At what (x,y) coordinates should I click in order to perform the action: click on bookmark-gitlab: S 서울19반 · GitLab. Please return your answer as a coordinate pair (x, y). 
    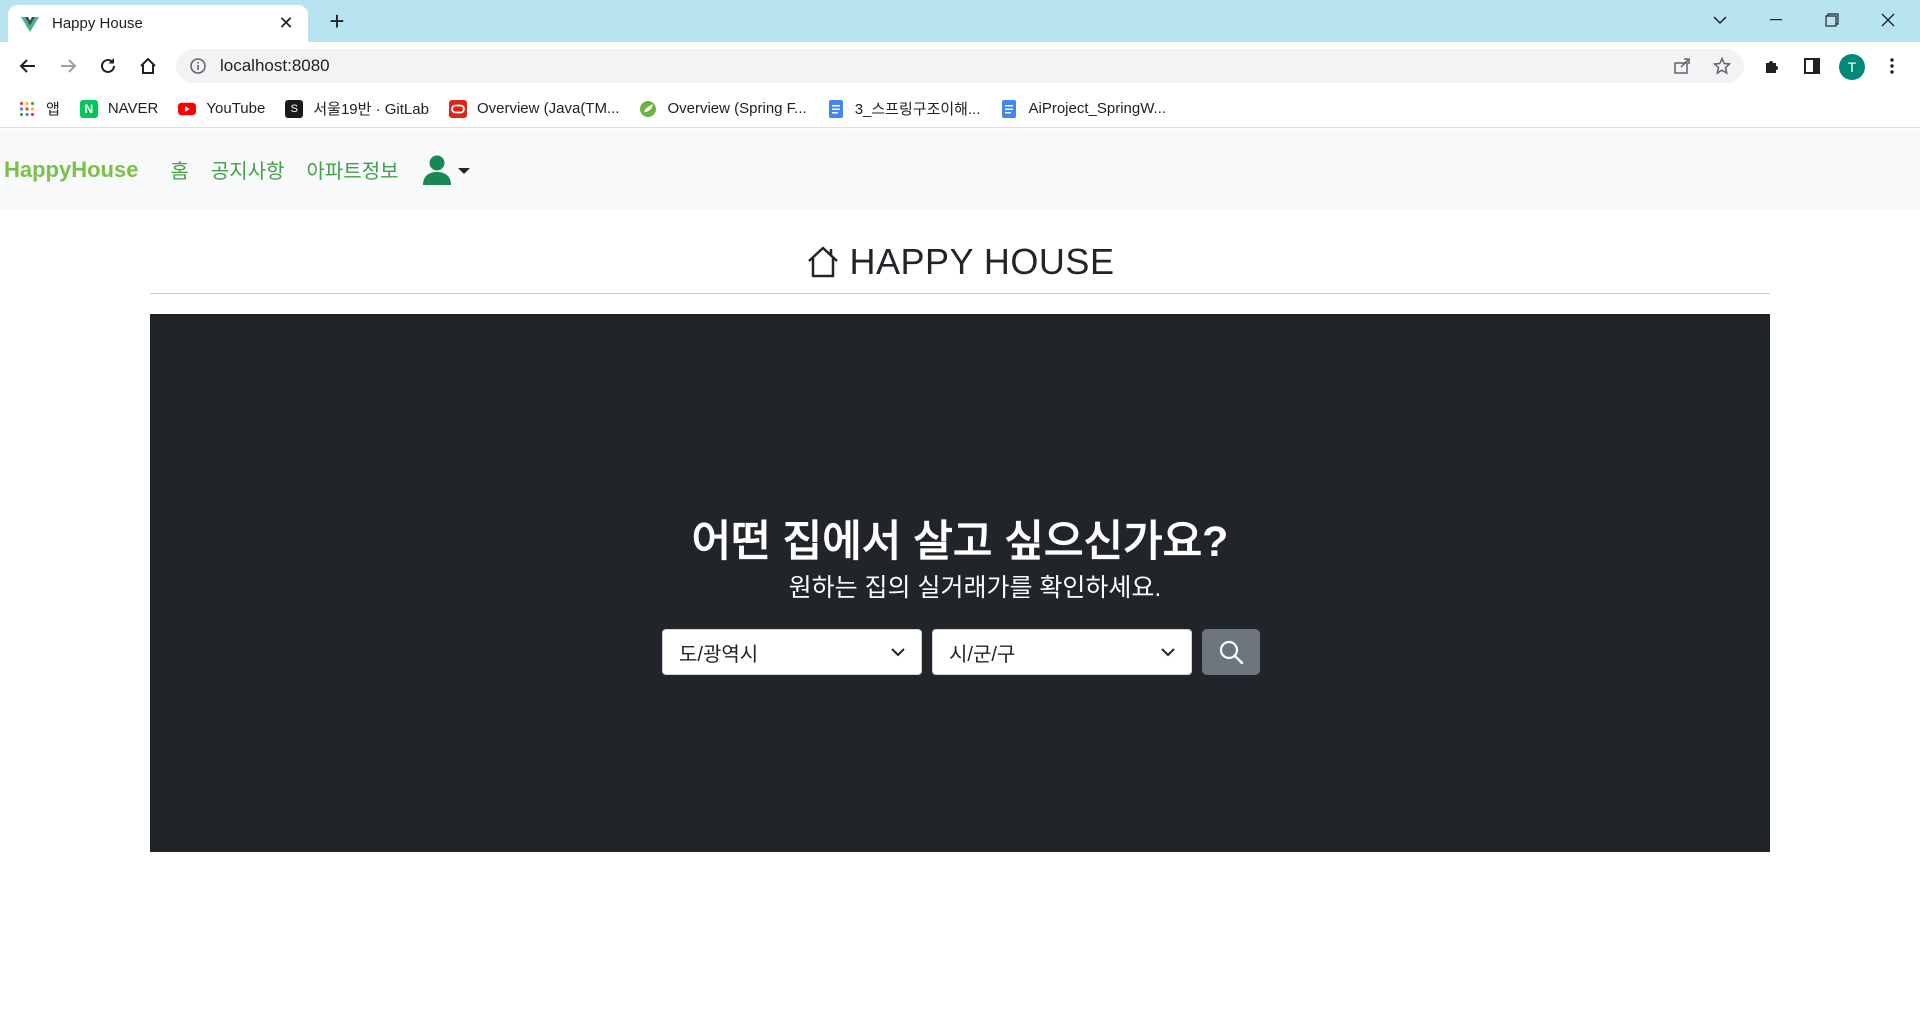
    Looking at the image, I should click on (357, 108).